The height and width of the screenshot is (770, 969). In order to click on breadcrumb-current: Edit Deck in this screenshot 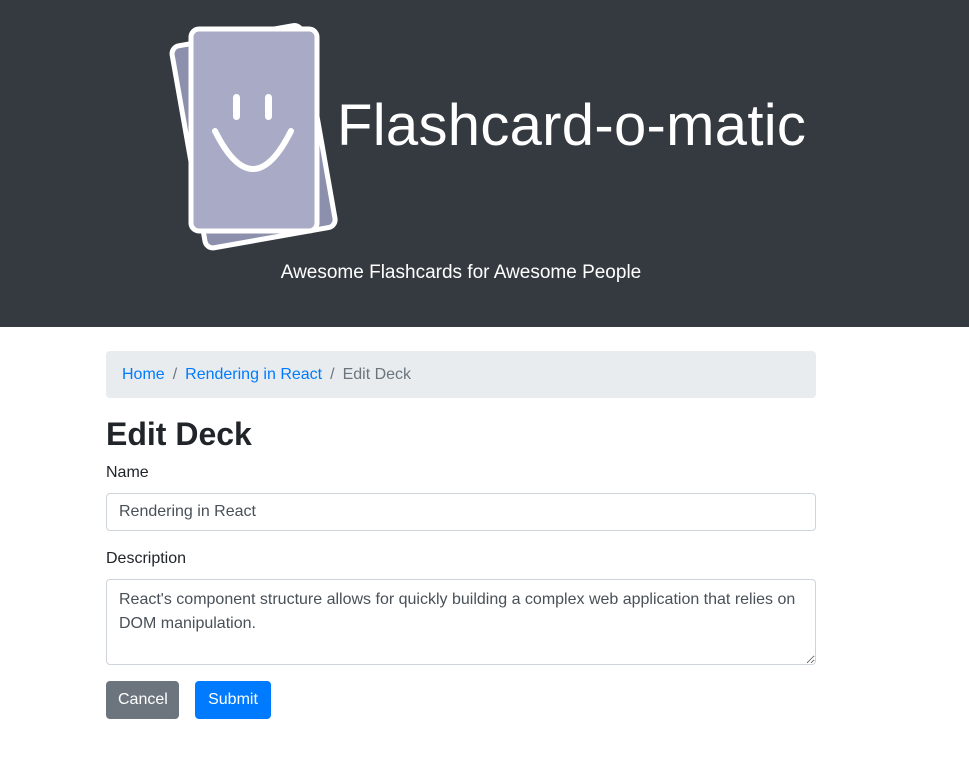, I will do `click(377, 374)`.